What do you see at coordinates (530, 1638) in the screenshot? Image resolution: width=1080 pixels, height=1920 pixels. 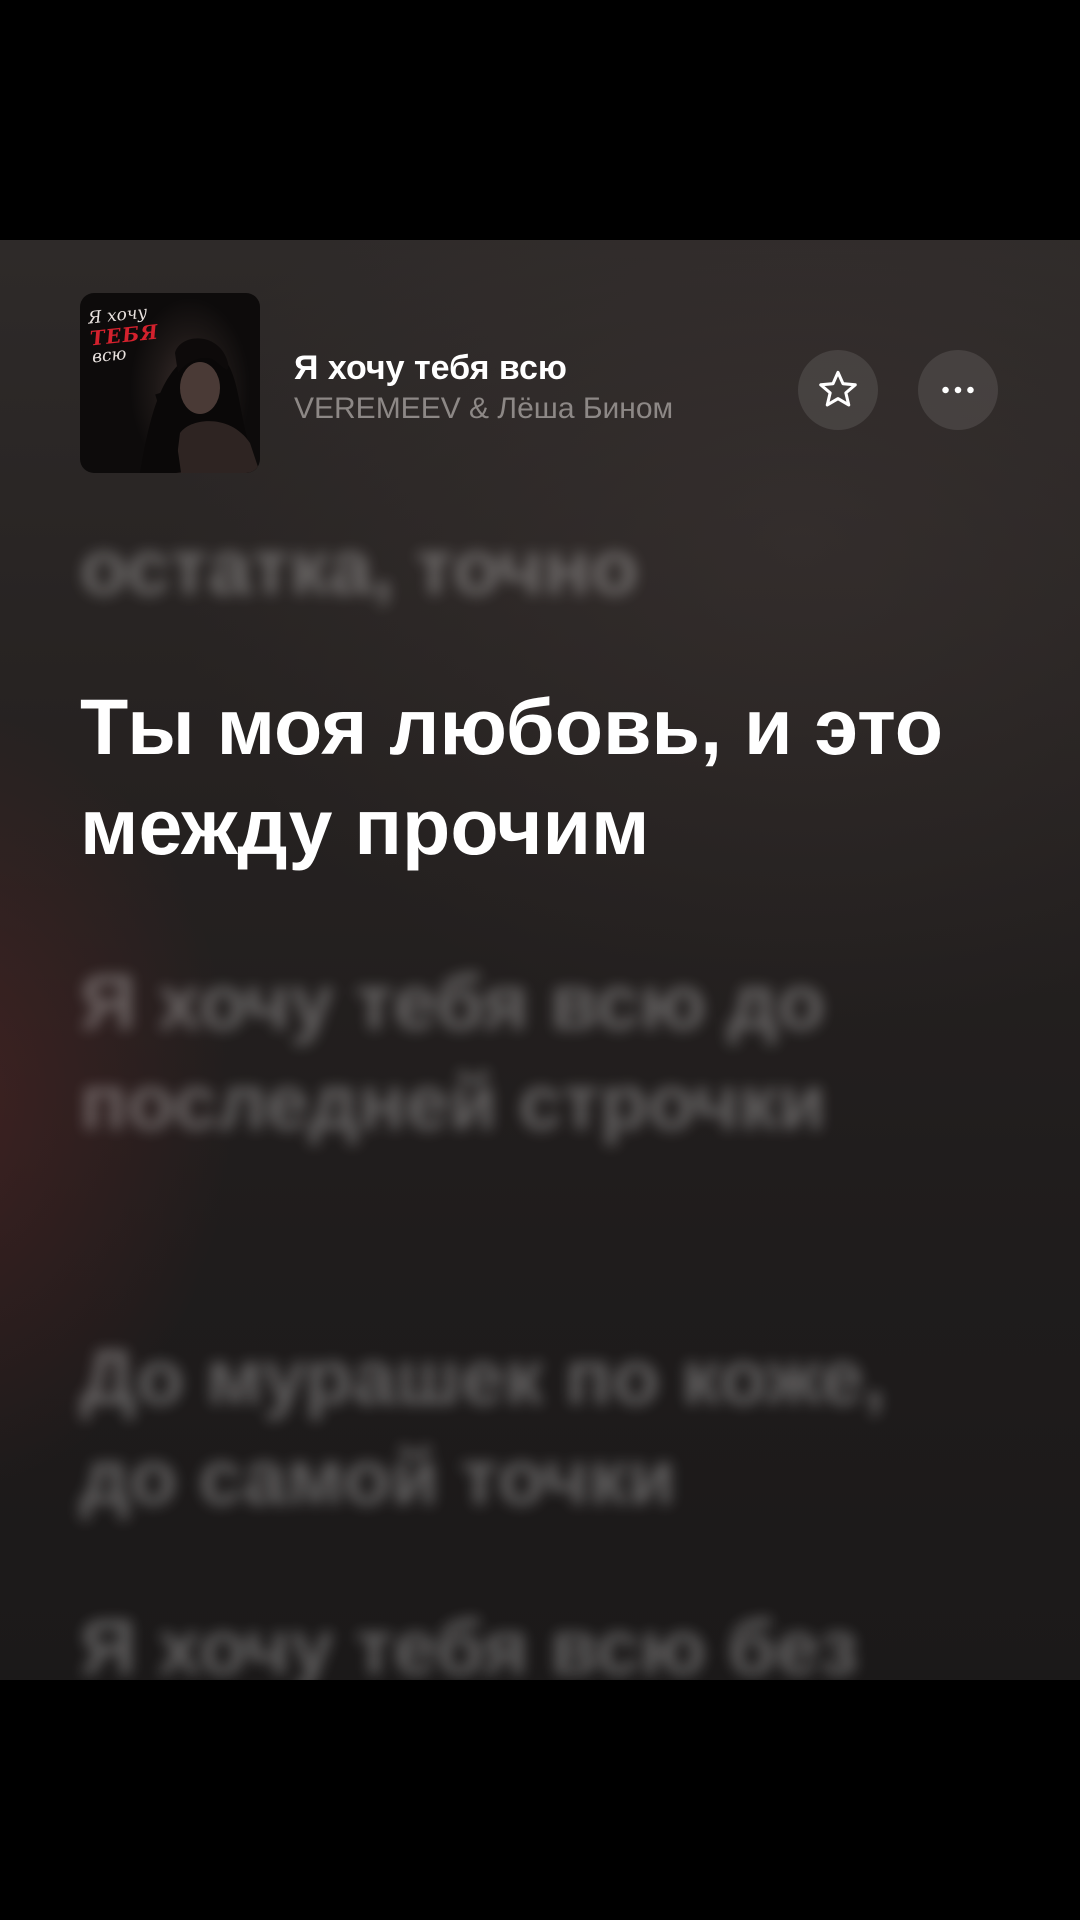 I see `lyric-line-next-3: Я хочу тебя всю без` at bounding box center [530, 1638].